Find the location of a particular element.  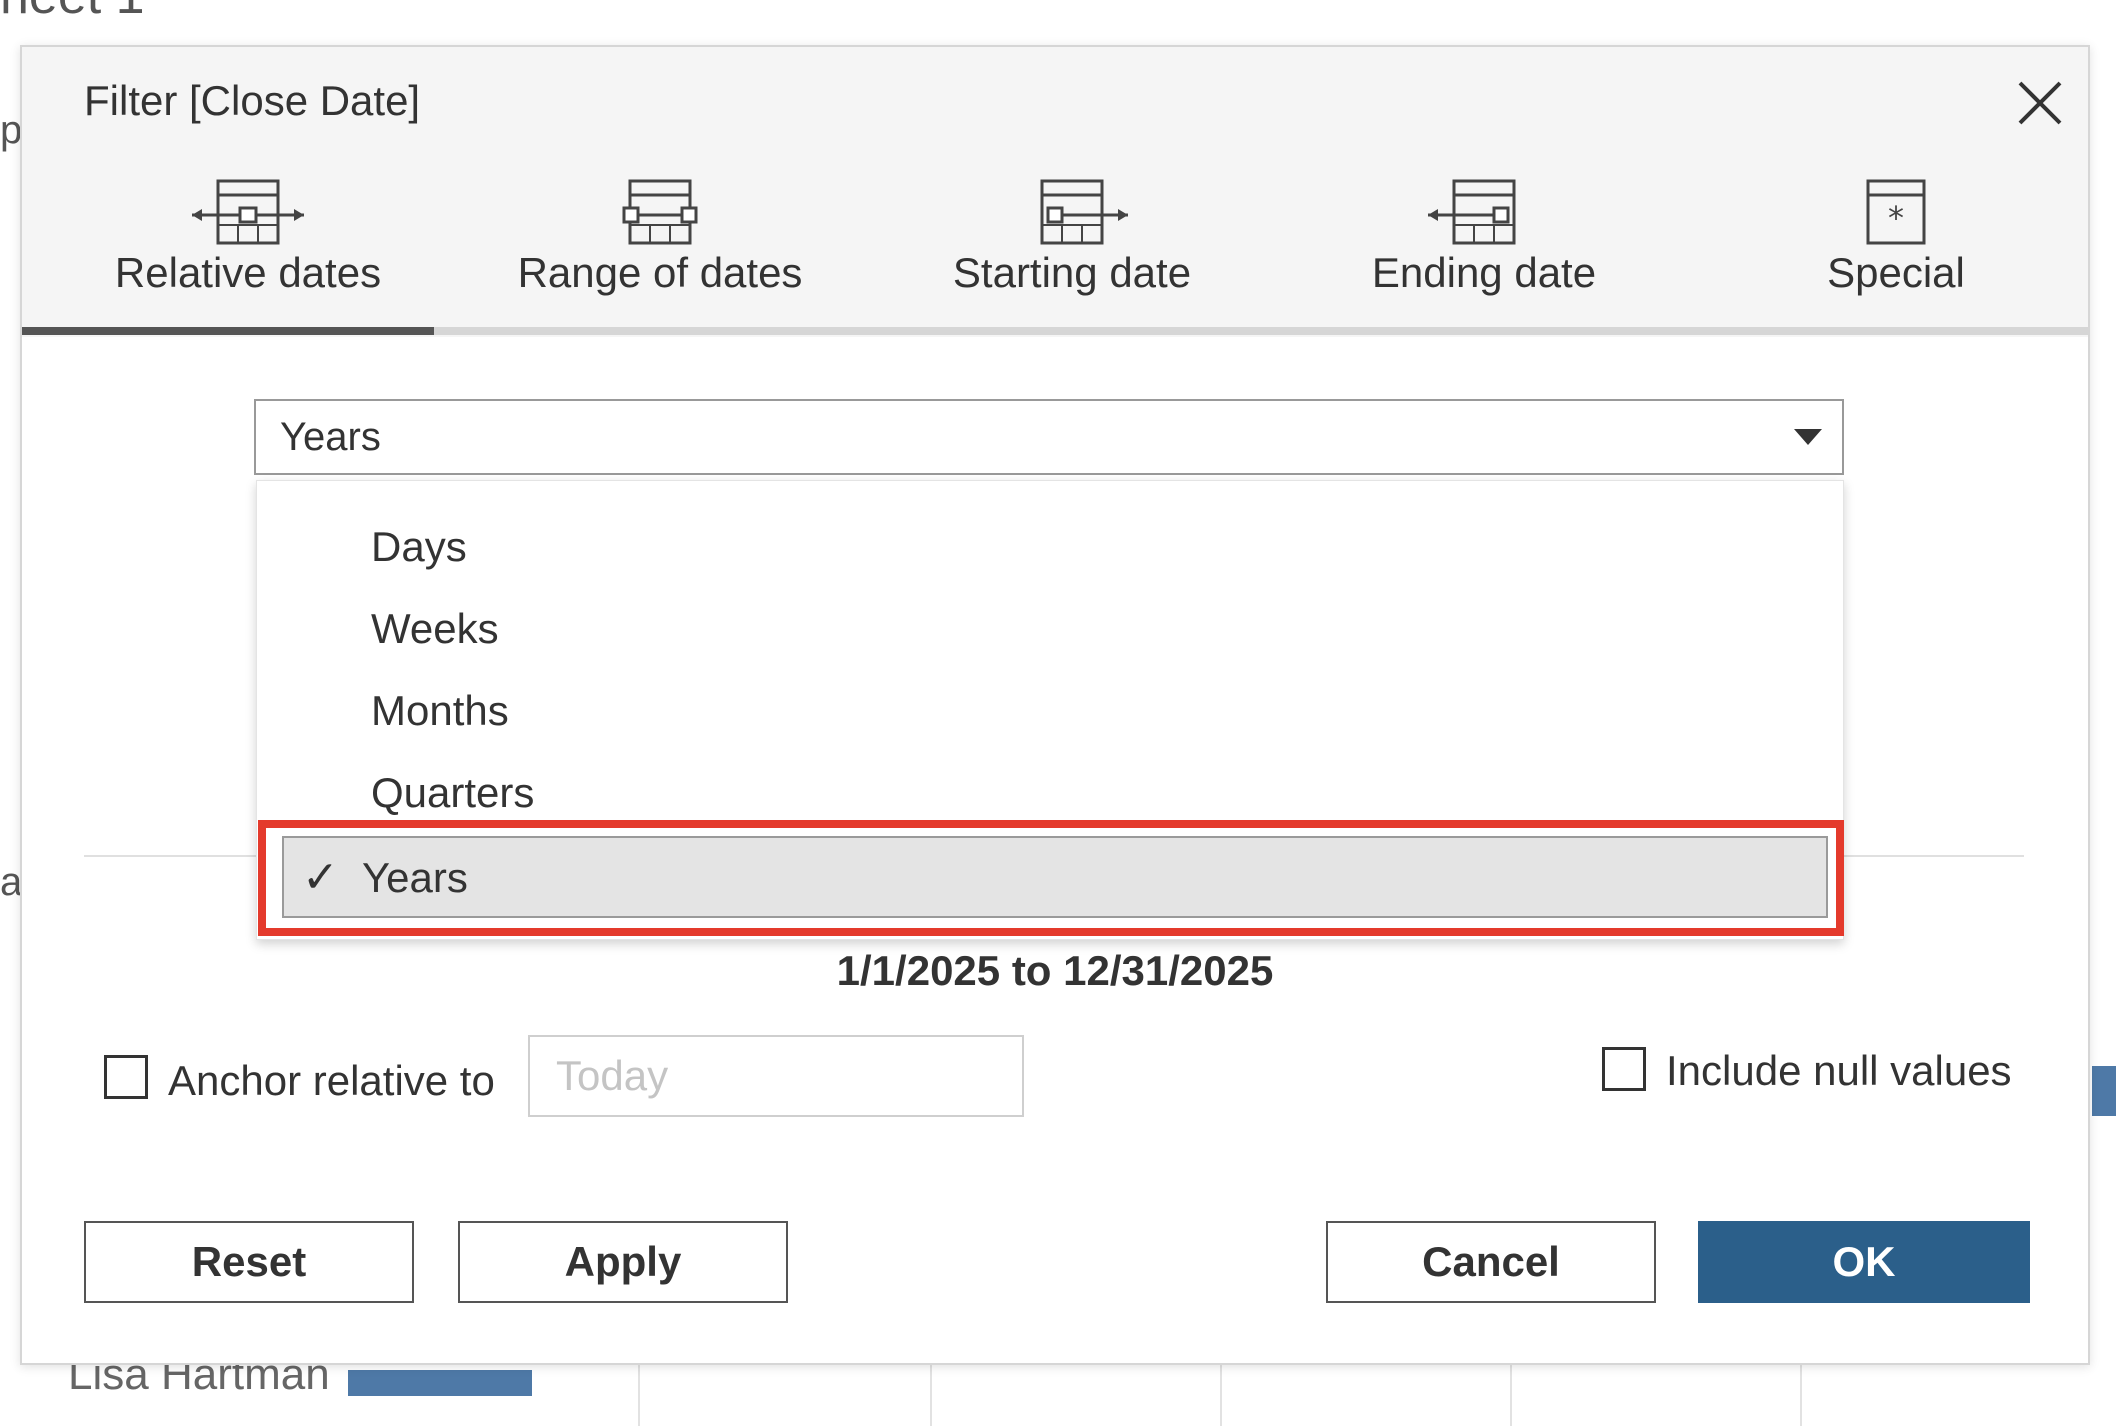

anchor-label: Anchor relative to is located at coordinates (331, 1080).